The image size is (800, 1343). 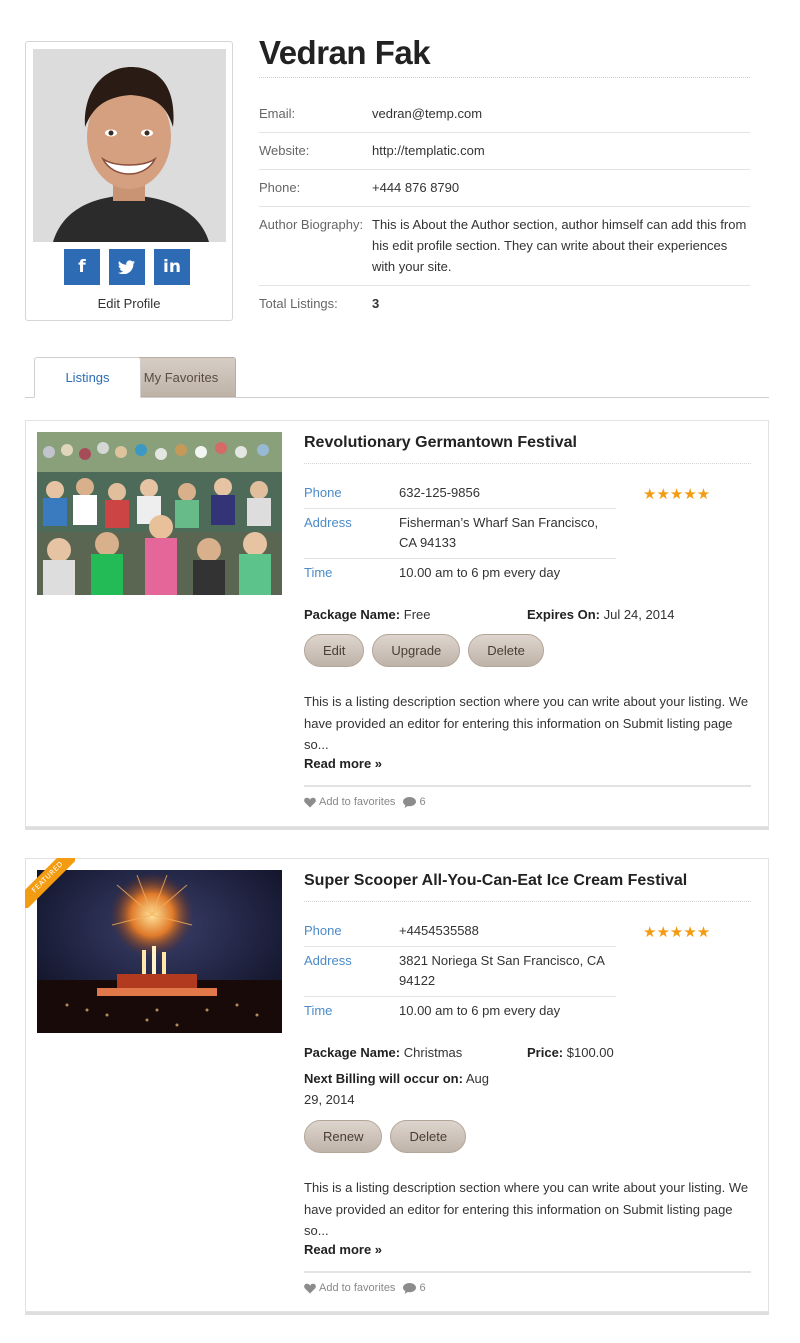 I want to click on package-value: Free, so click(x=417, y=614).